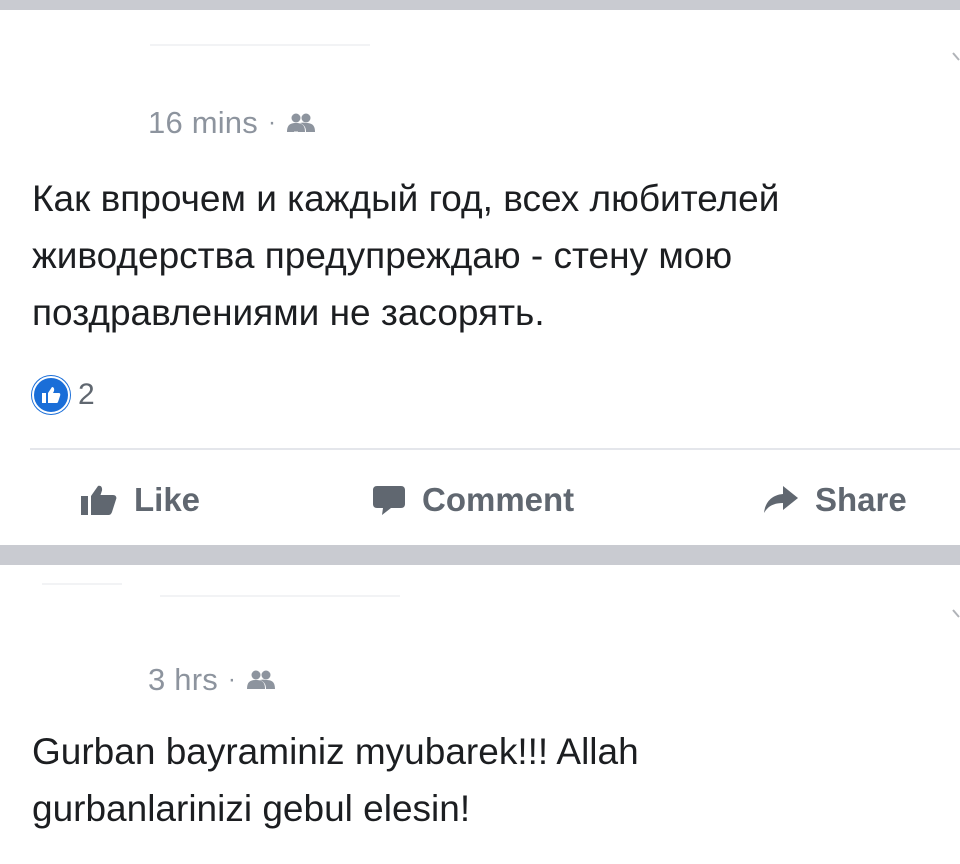 This screenshot has height=864, width=960. I want to click on comment-button: Comment, so click(473, 500).